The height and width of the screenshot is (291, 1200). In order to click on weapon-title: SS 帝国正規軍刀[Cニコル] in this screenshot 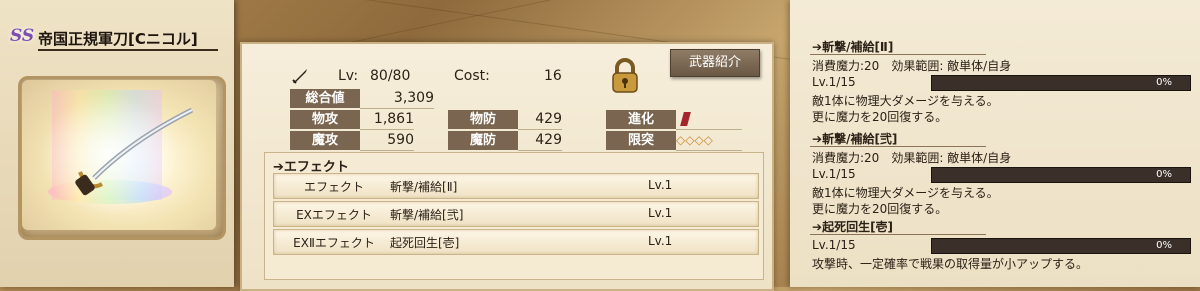, I will do `click(117, 38)`.